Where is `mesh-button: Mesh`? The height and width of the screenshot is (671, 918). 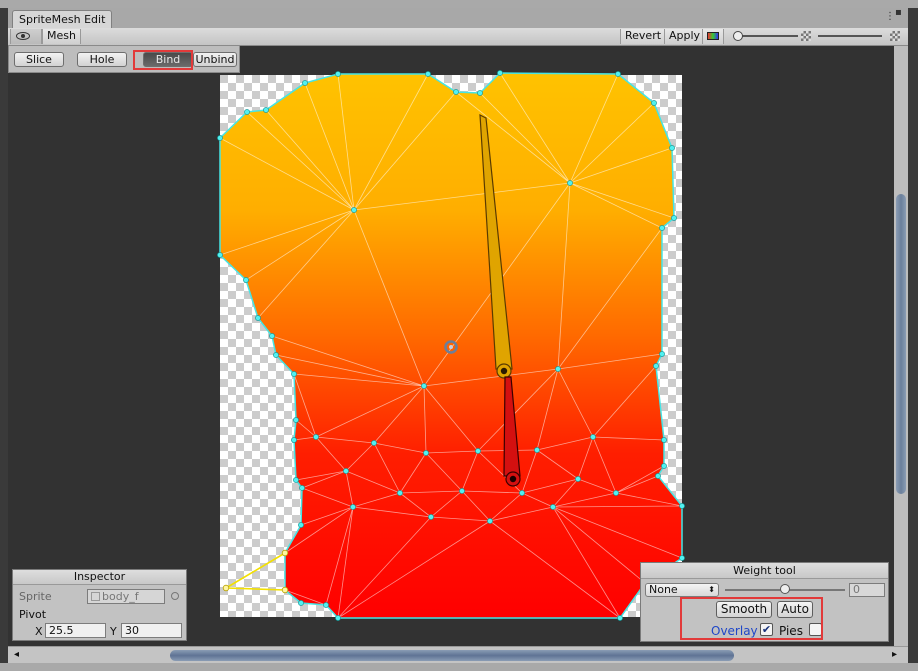
mesh-button: Mesh is located at coordinates (61, 36).